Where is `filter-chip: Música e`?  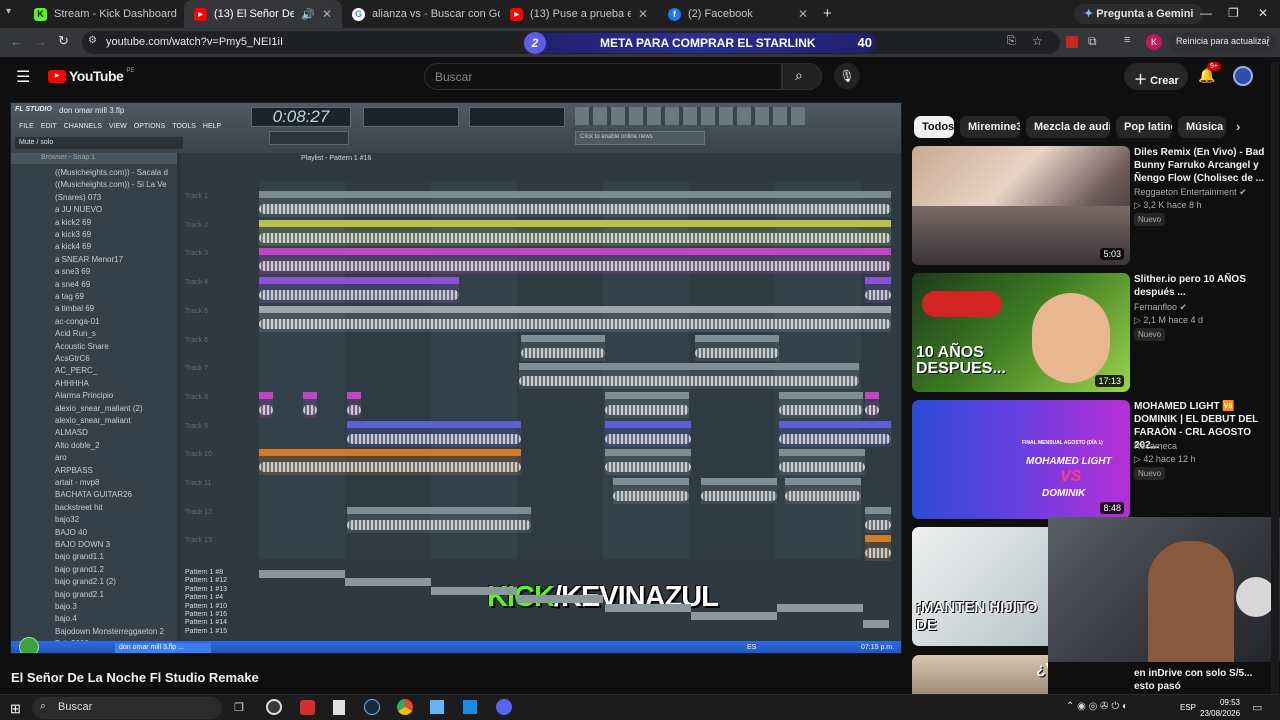
filter-chip: Música e is located at coordinates (1202, 127).